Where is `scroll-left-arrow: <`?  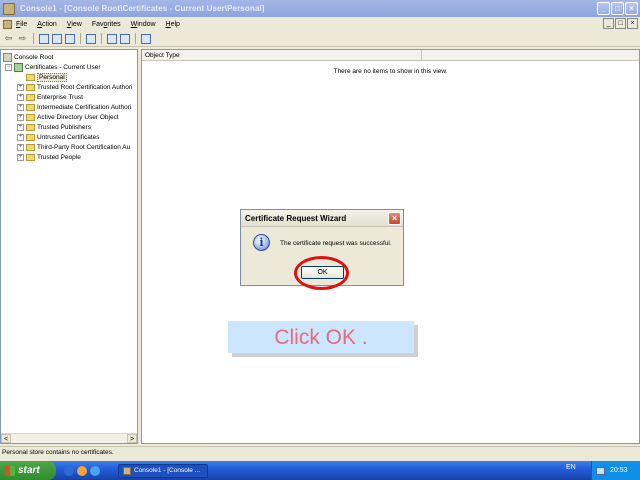 scroll-left-arrow: < is located at coordinates (6, 438).